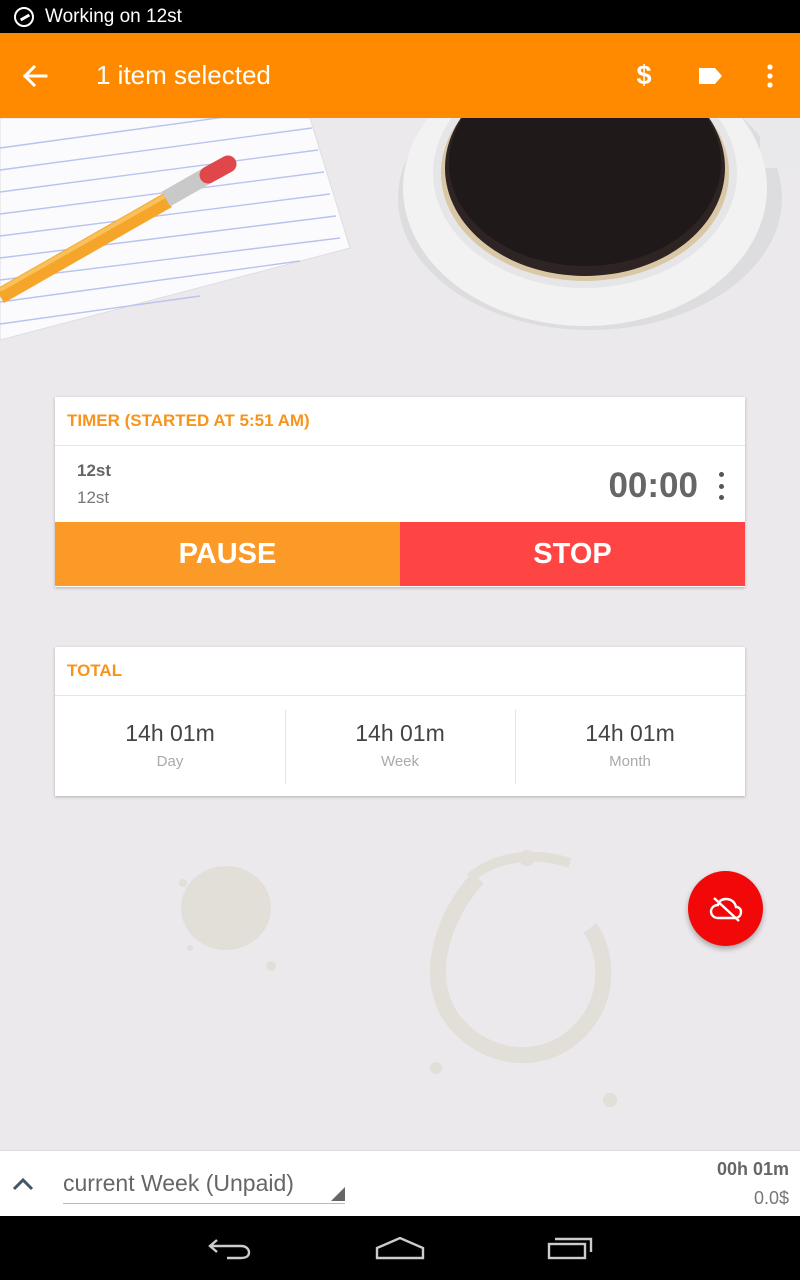  I want to click on total-day: 14h 01m Day, so click(170, 746).